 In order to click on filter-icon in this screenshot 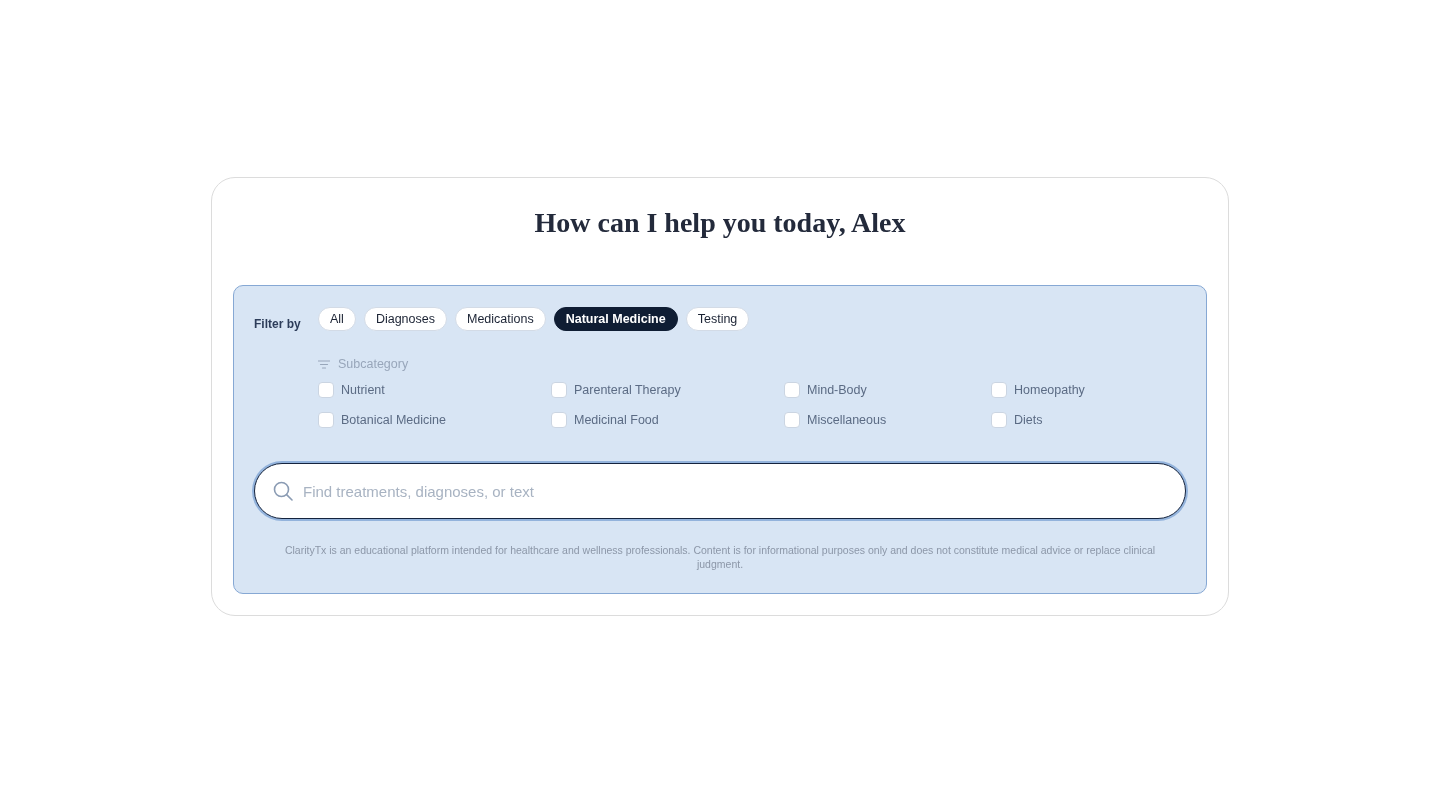, I will do `click(324, 364)`.